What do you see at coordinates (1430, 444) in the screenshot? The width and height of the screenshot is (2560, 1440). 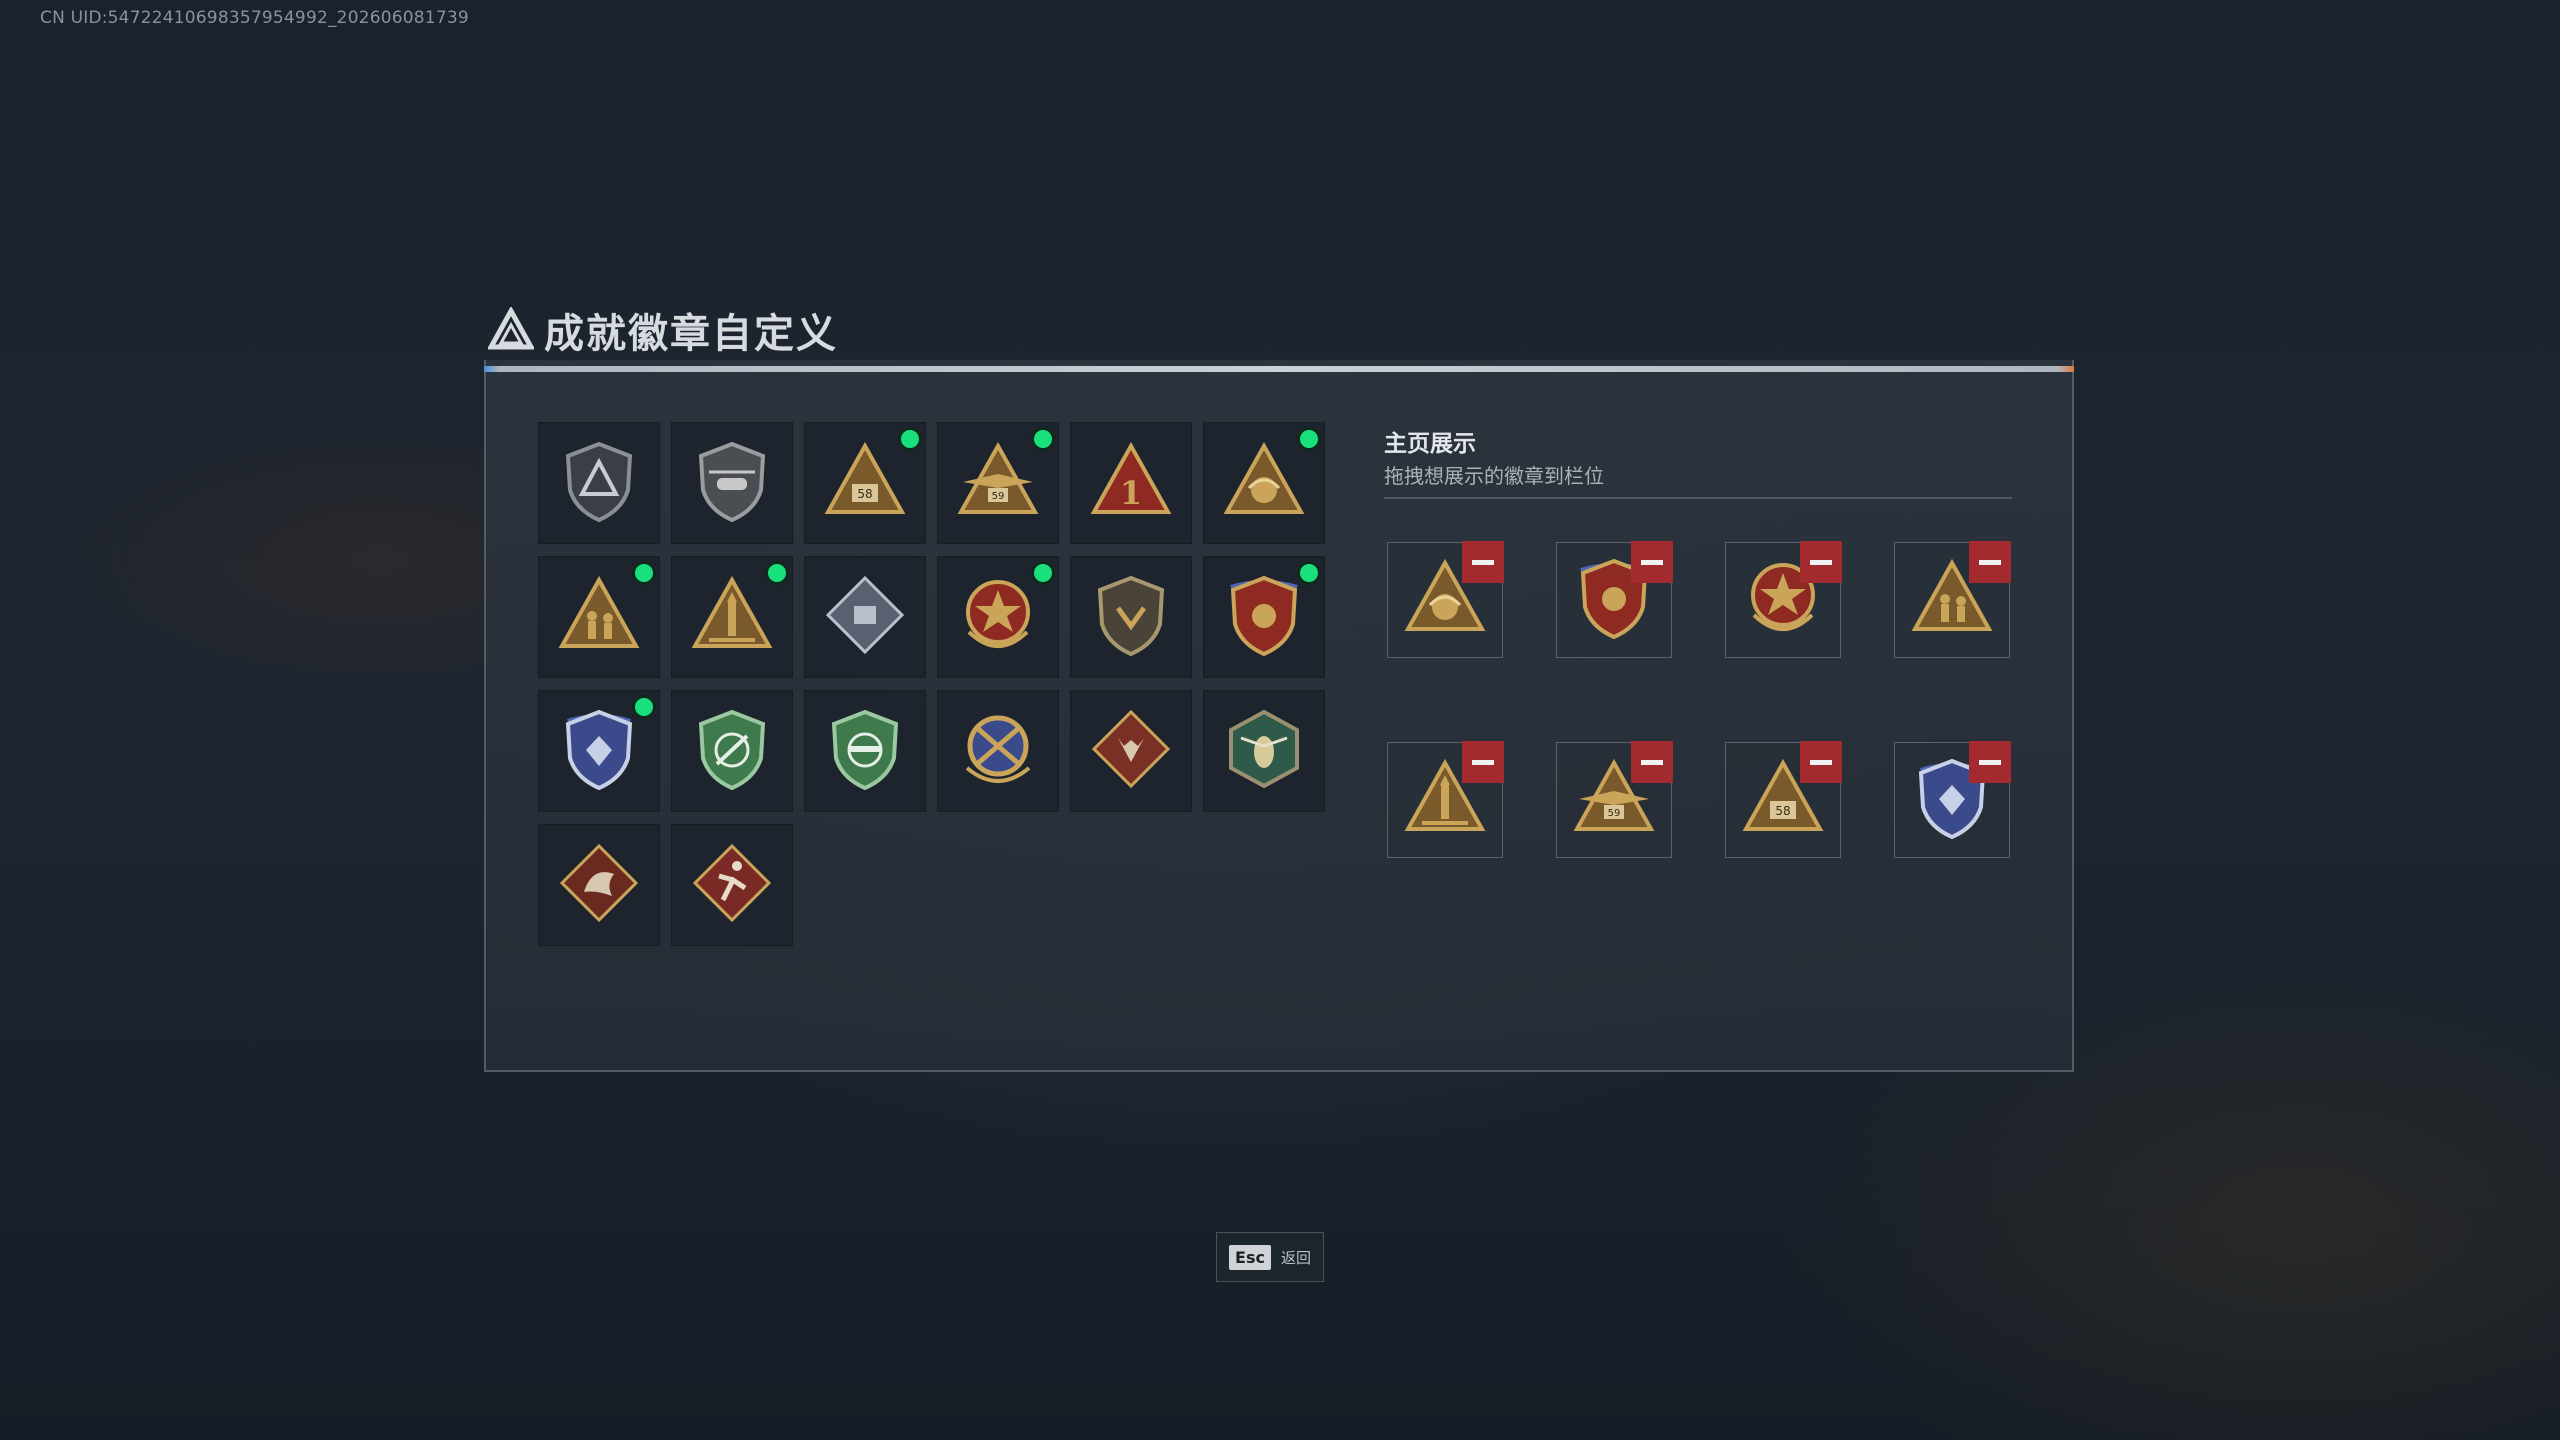 I see `showcase-title: 主页展示` at bounding box center [1430, 444].